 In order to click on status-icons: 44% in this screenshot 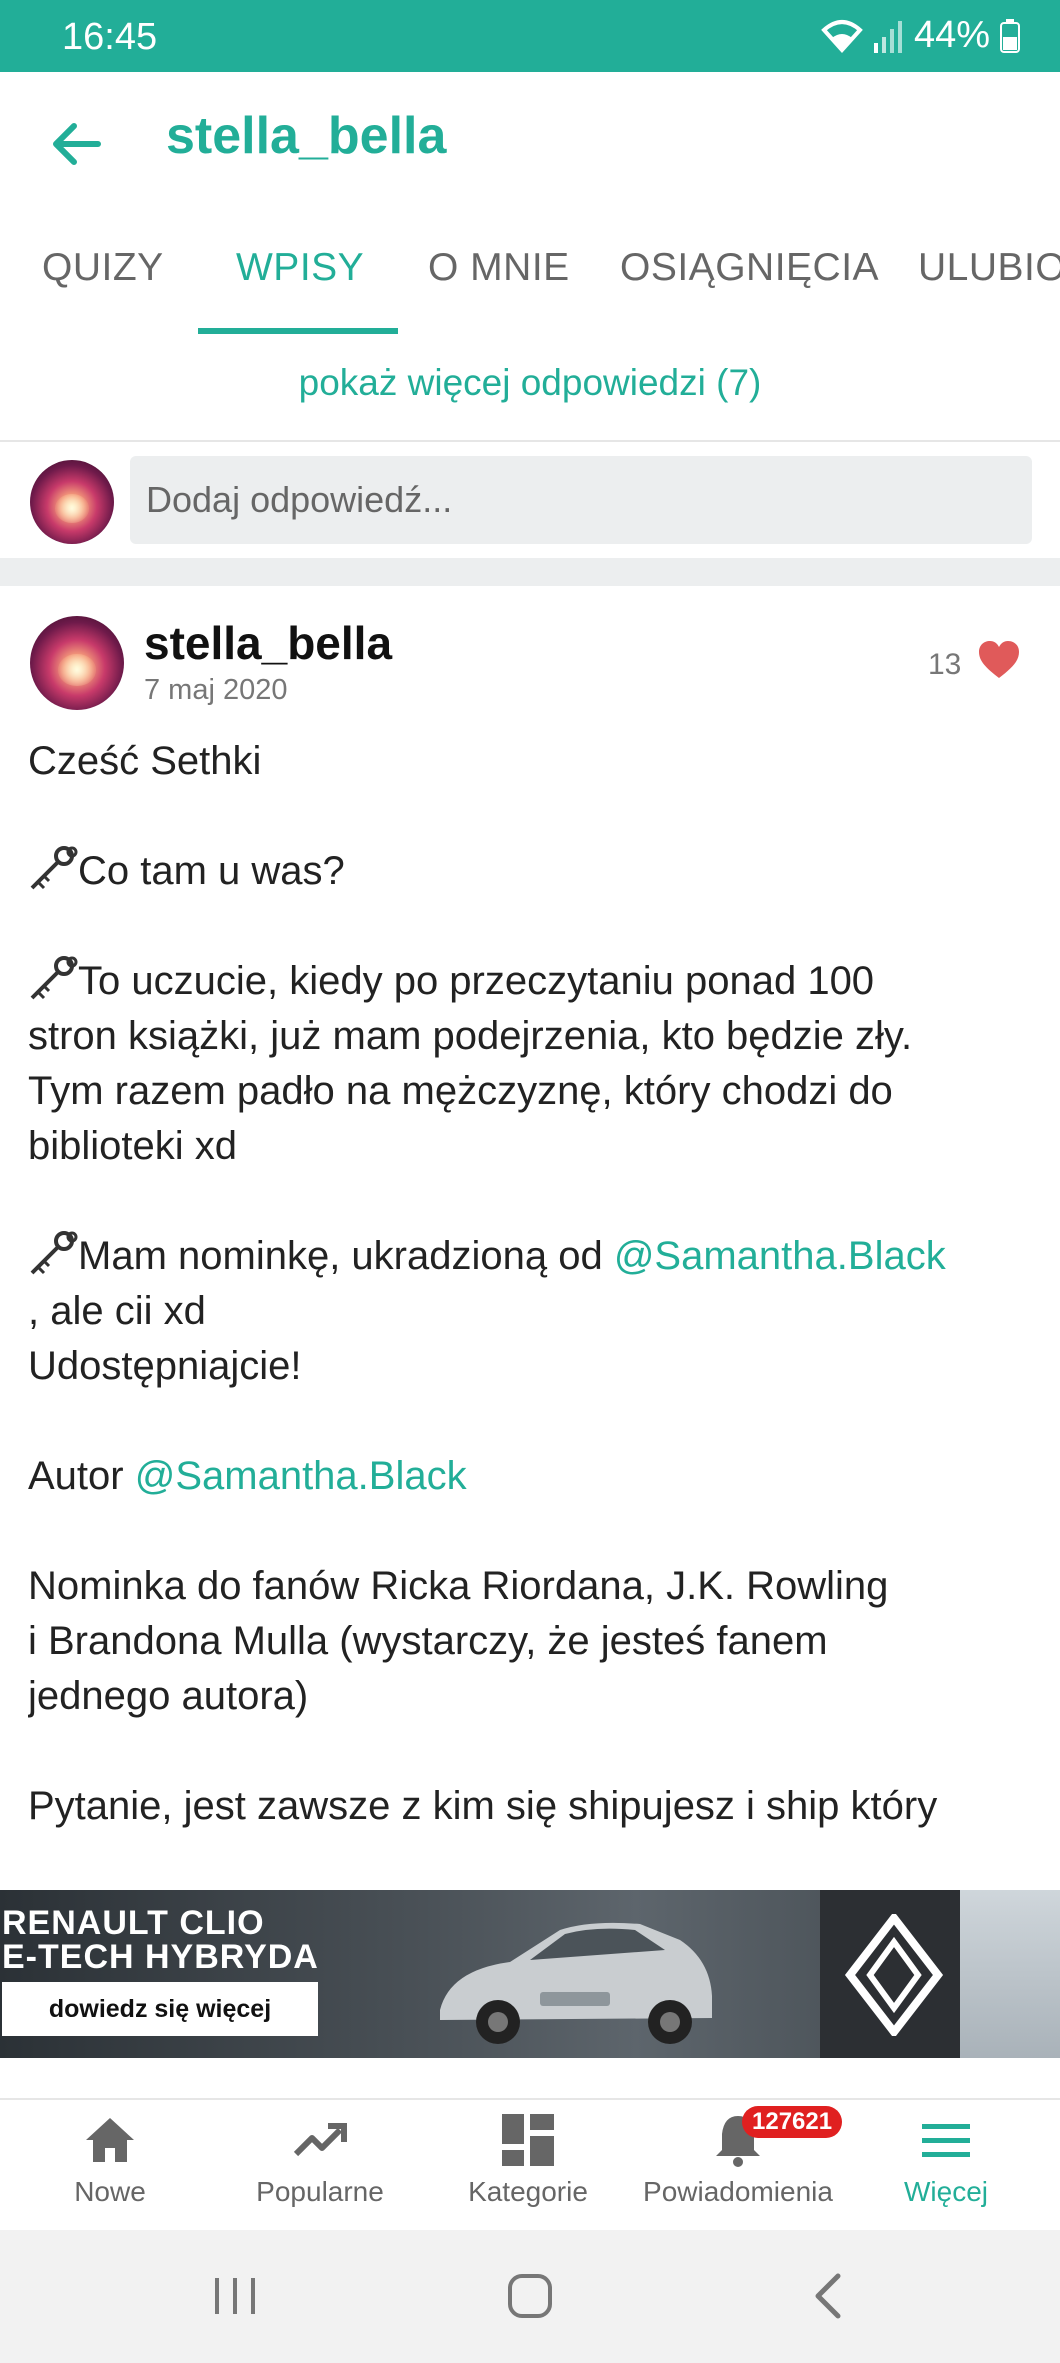, I will do `click(920, 35)`.